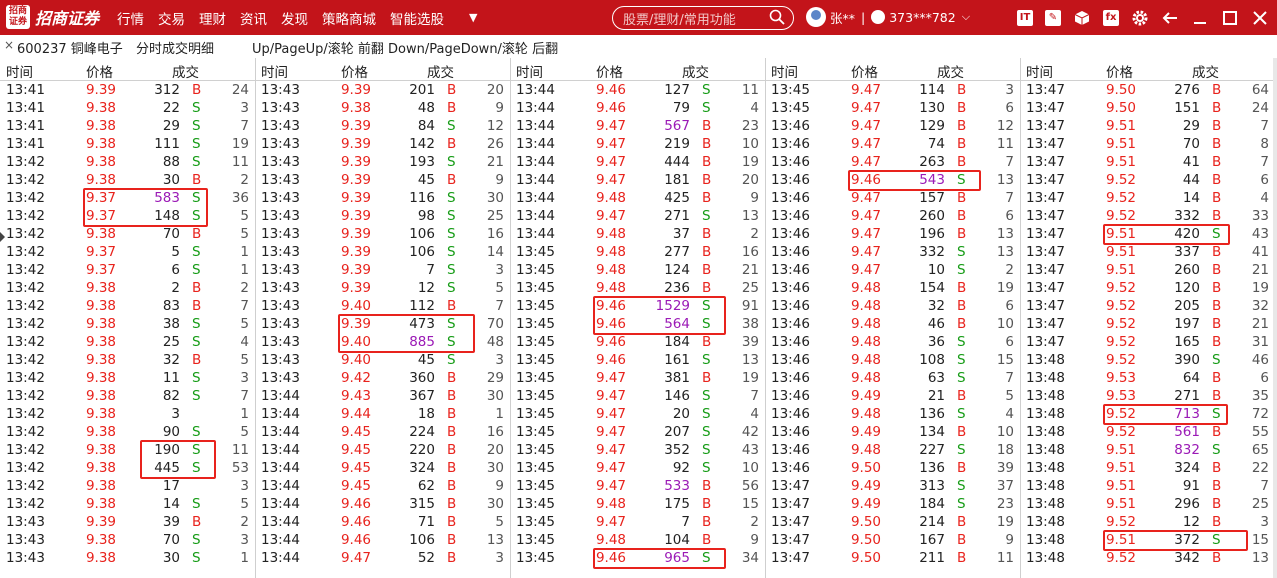 This screenshot has width=1277, height=578. Describe the element at coordinates (382, 504) in the screenshot. I see `table-row: 13:44 9.46 315 B 30` at that location.